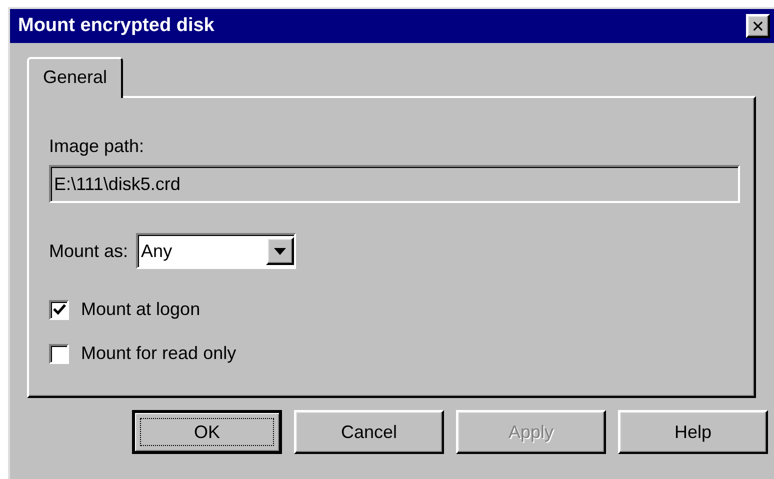 This screenshot has width=774, height=479. What do you see at coordinates (369, 432) in the screenshot?
I see `dialog-button: Cancel` at bounding box center [369, 432].